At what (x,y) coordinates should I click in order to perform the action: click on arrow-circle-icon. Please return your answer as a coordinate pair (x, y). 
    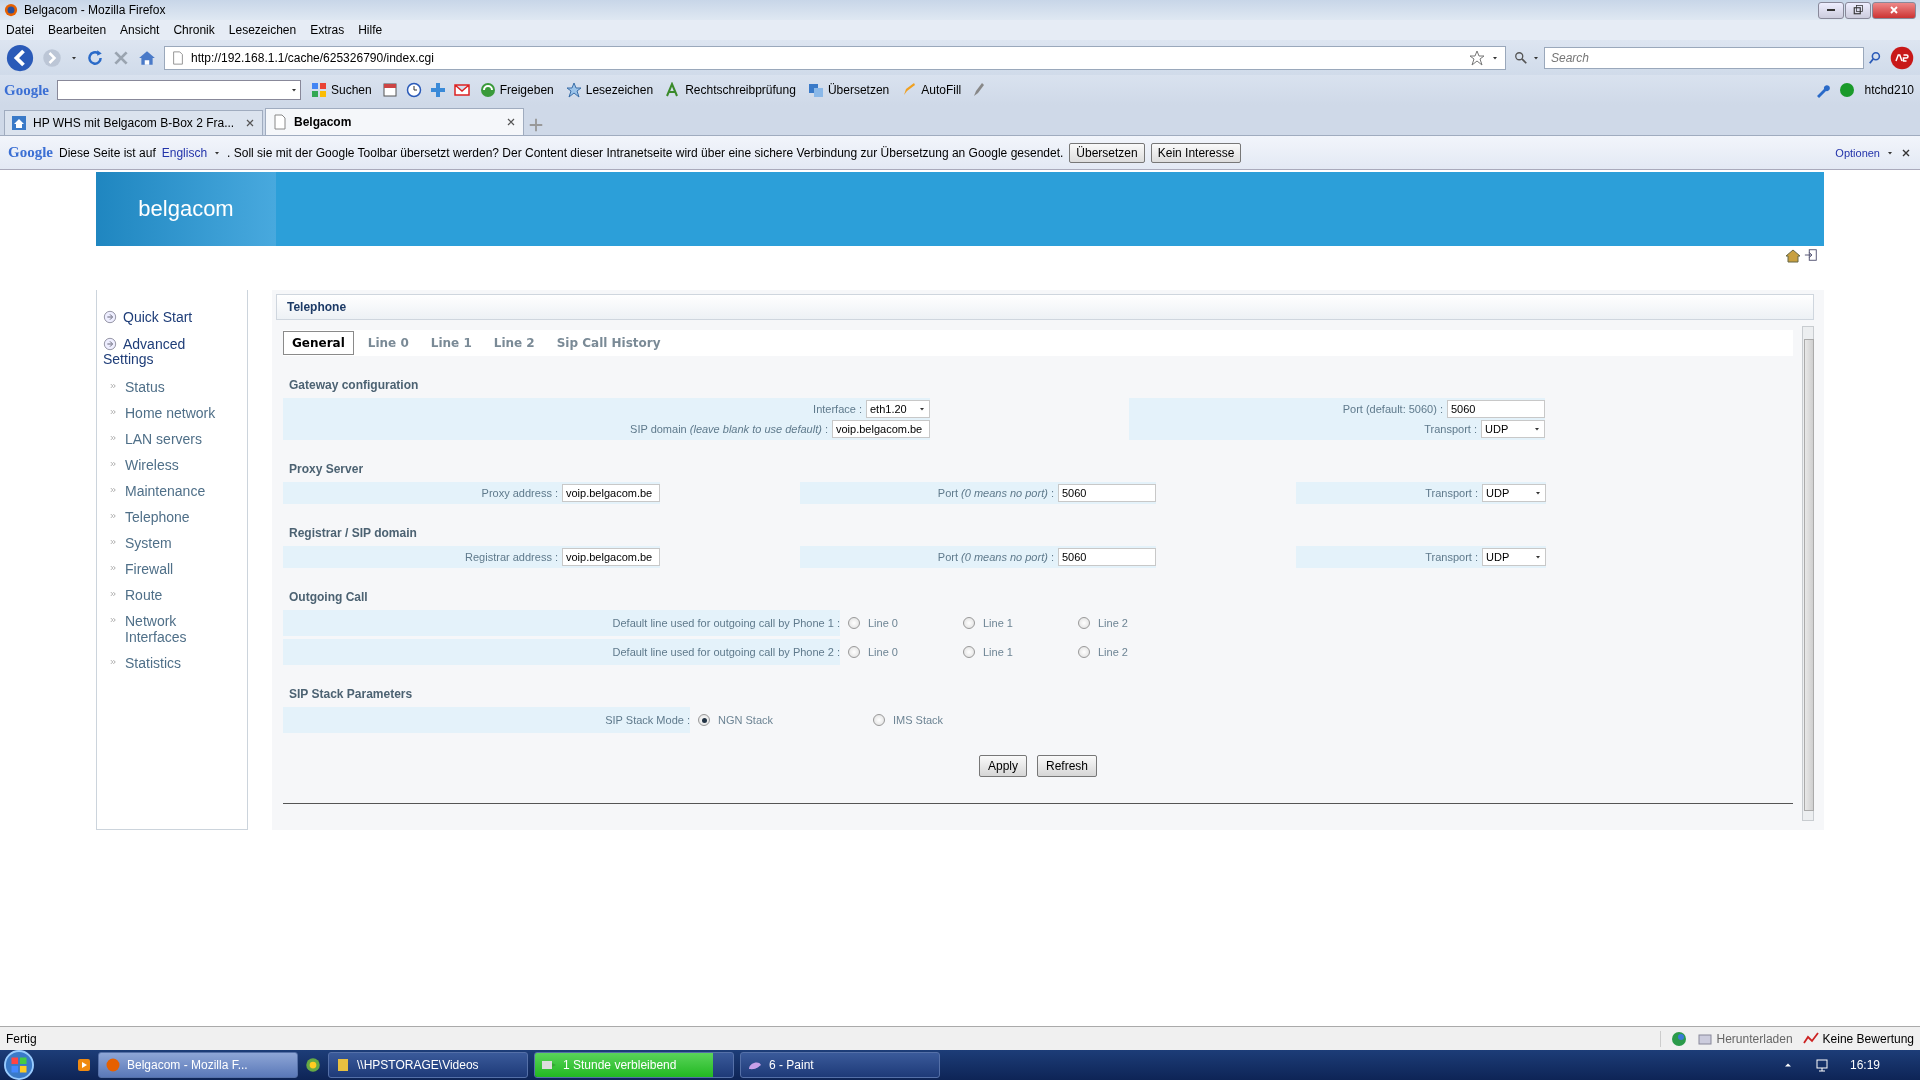
    Looking at the image, I should click on (110, 344).